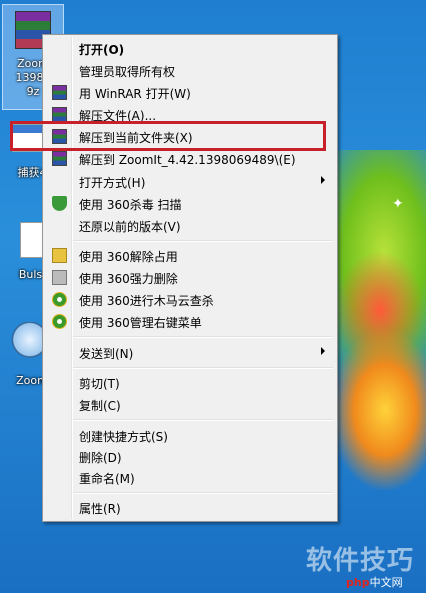 The image size is (426, 593). What do you see at coordinates (107, 479) in the screenshot?
I see `menu-item-label: 重命名(M)` at bounding box center [107, 479].